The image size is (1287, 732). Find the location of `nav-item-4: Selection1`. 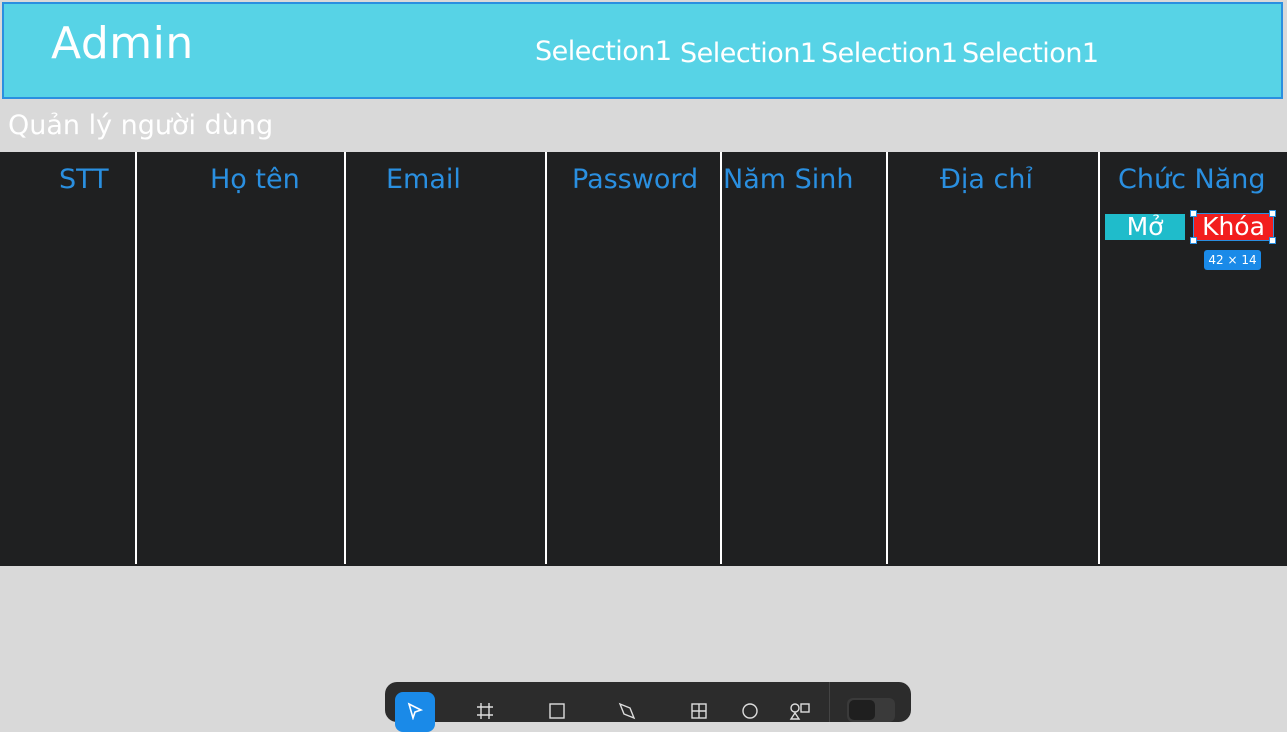

nav-item-4: Selection1 is located at coordinates (1030, 53).